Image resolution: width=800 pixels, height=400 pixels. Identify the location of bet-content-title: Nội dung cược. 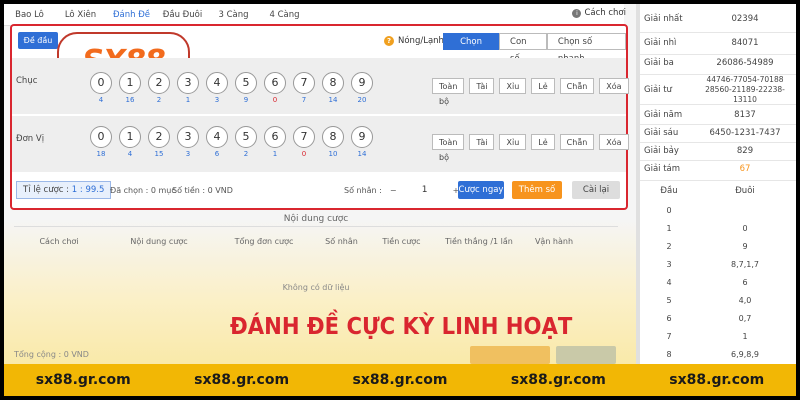
(316, 219).